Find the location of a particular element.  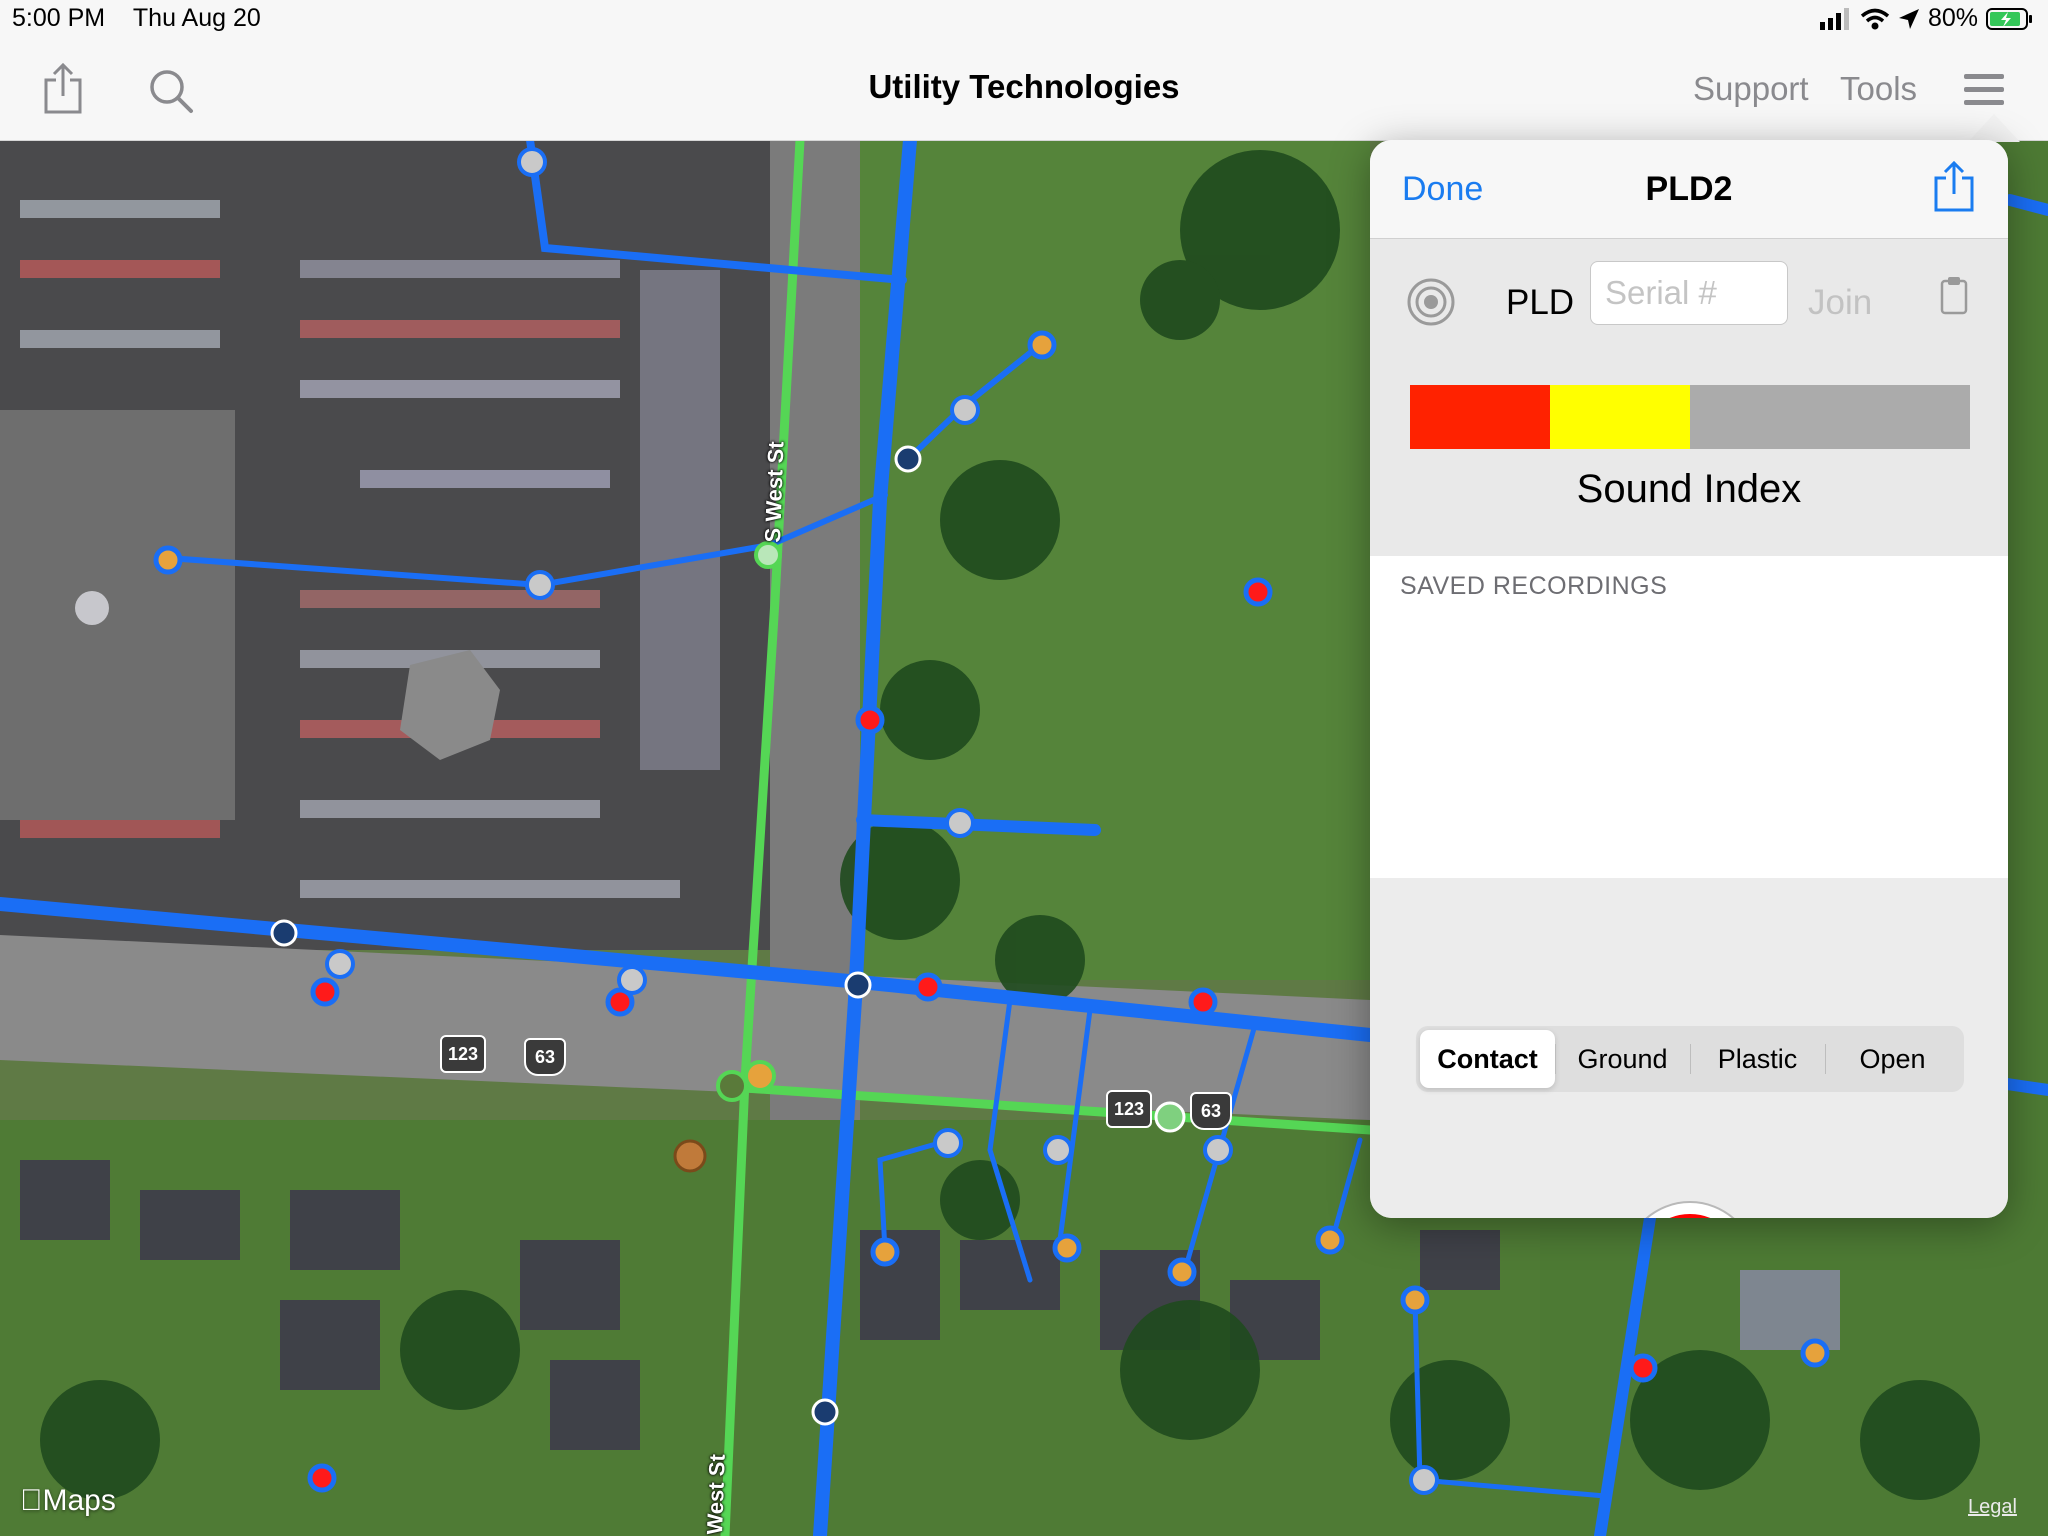

legal-link: Legal is located at coordinates (1992, 1507).